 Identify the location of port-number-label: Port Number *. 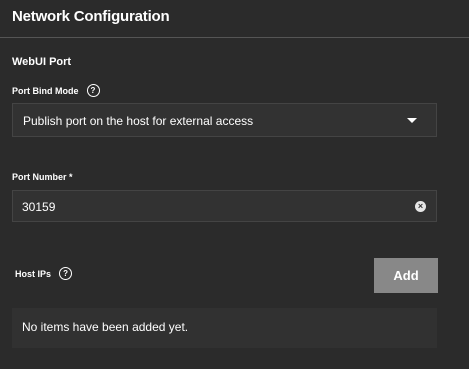
(42, 177).